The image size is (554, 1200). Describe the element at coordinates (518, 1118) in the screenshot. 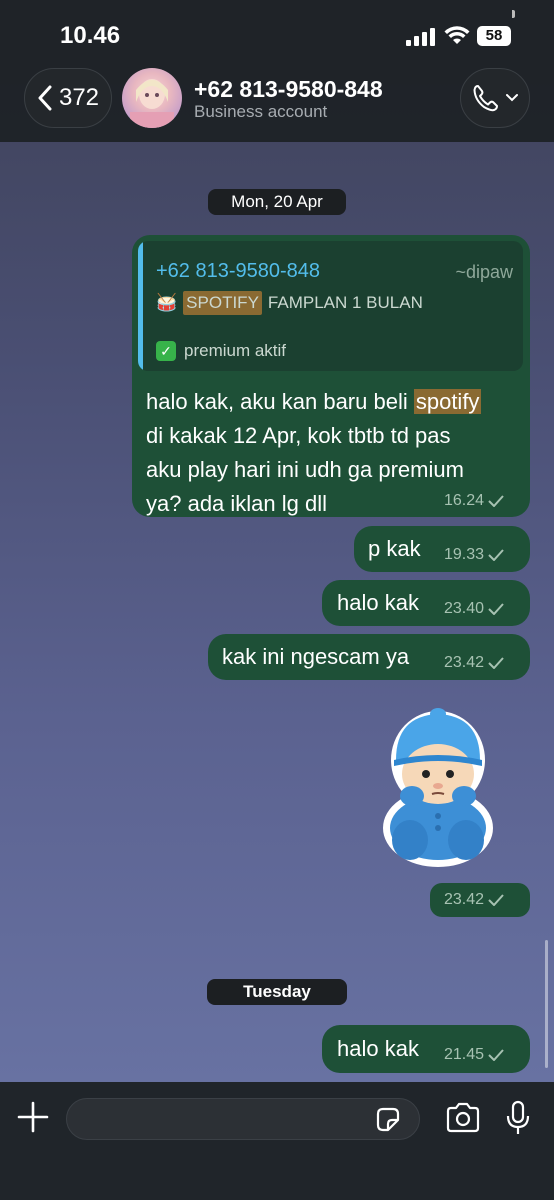

I see `microphone-icon` at that location.